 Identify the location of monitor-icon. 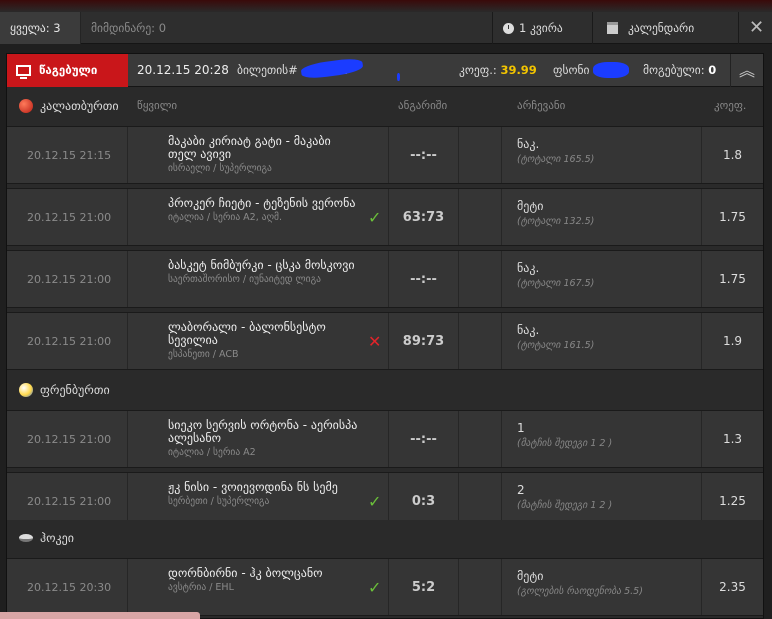
(23, 72).